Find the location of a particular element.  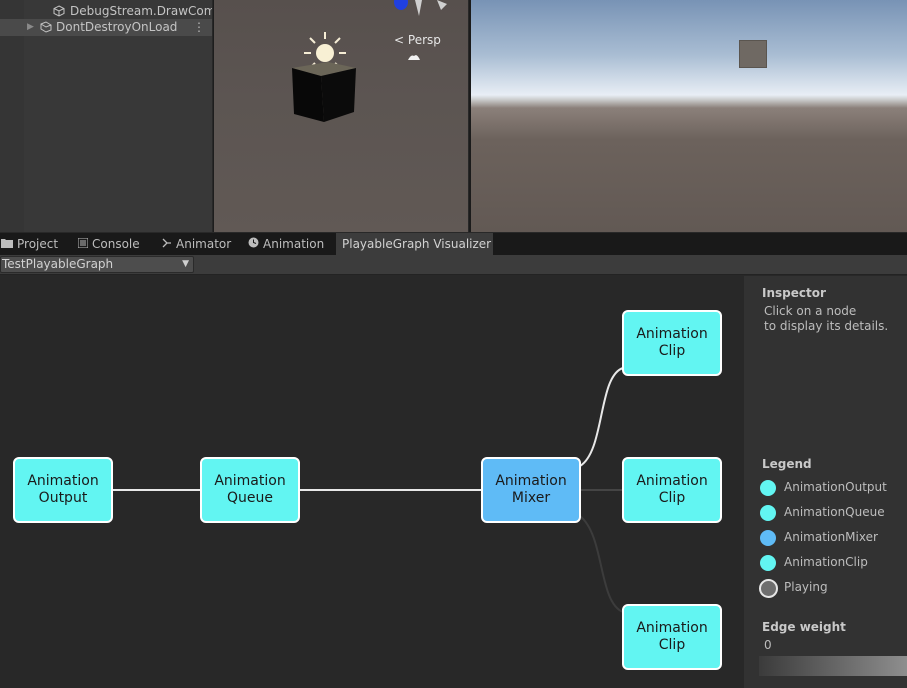

unity-scene-icon is located at coordinates (46, 27).